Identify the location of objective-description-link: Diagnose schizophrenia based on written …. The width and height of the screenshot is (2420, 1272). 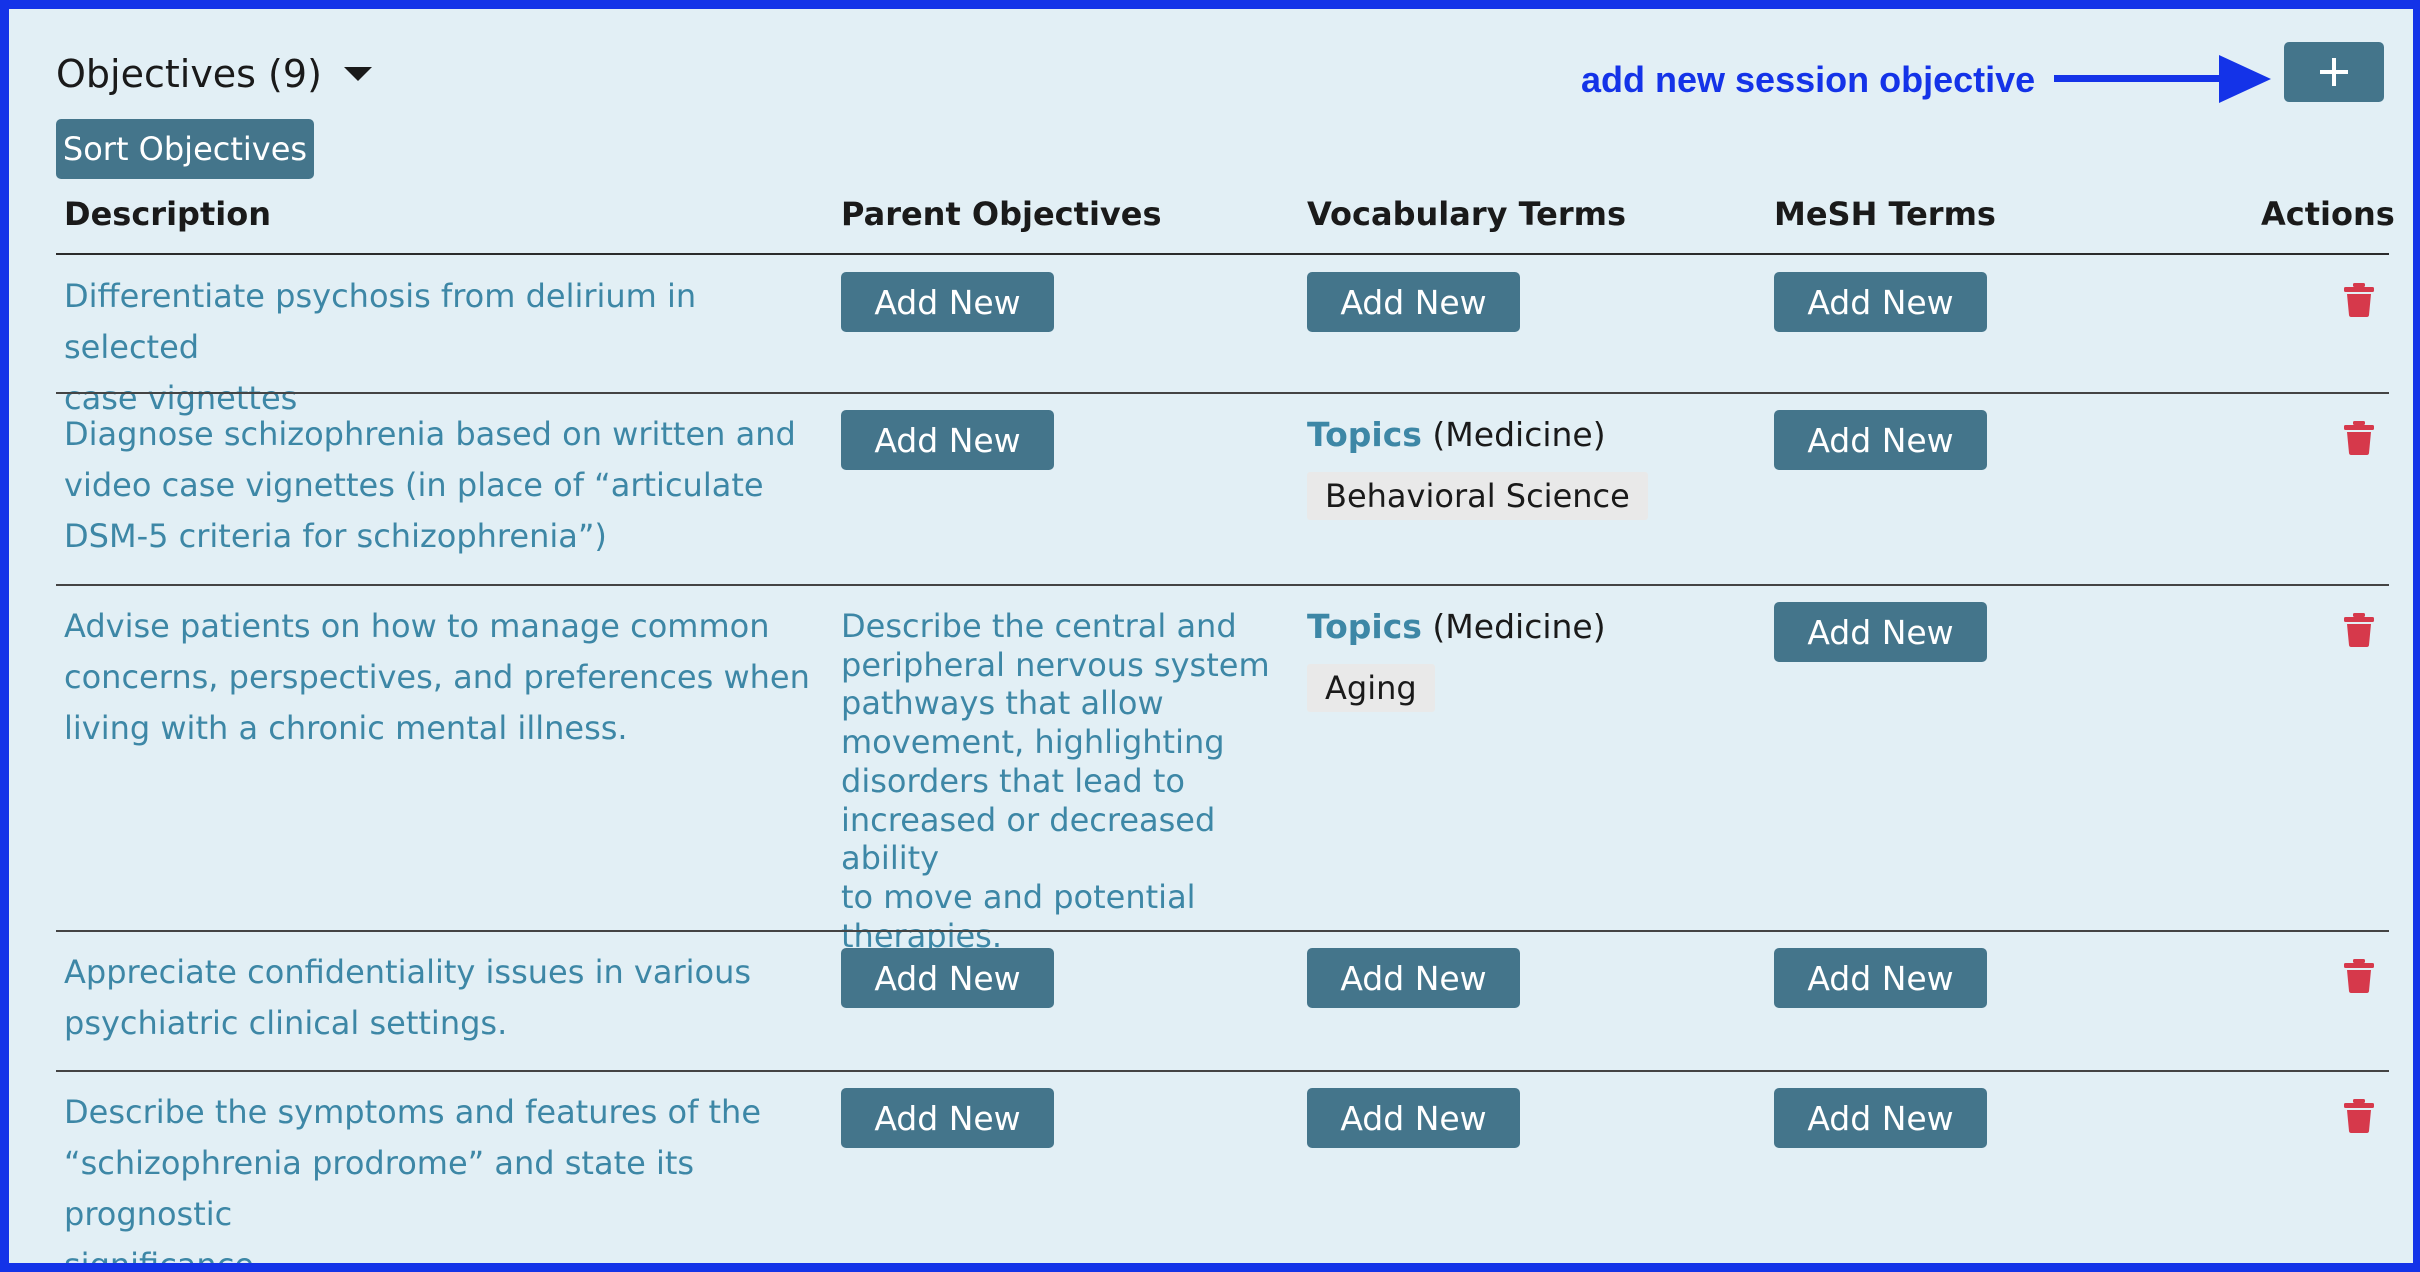
(444, 485).